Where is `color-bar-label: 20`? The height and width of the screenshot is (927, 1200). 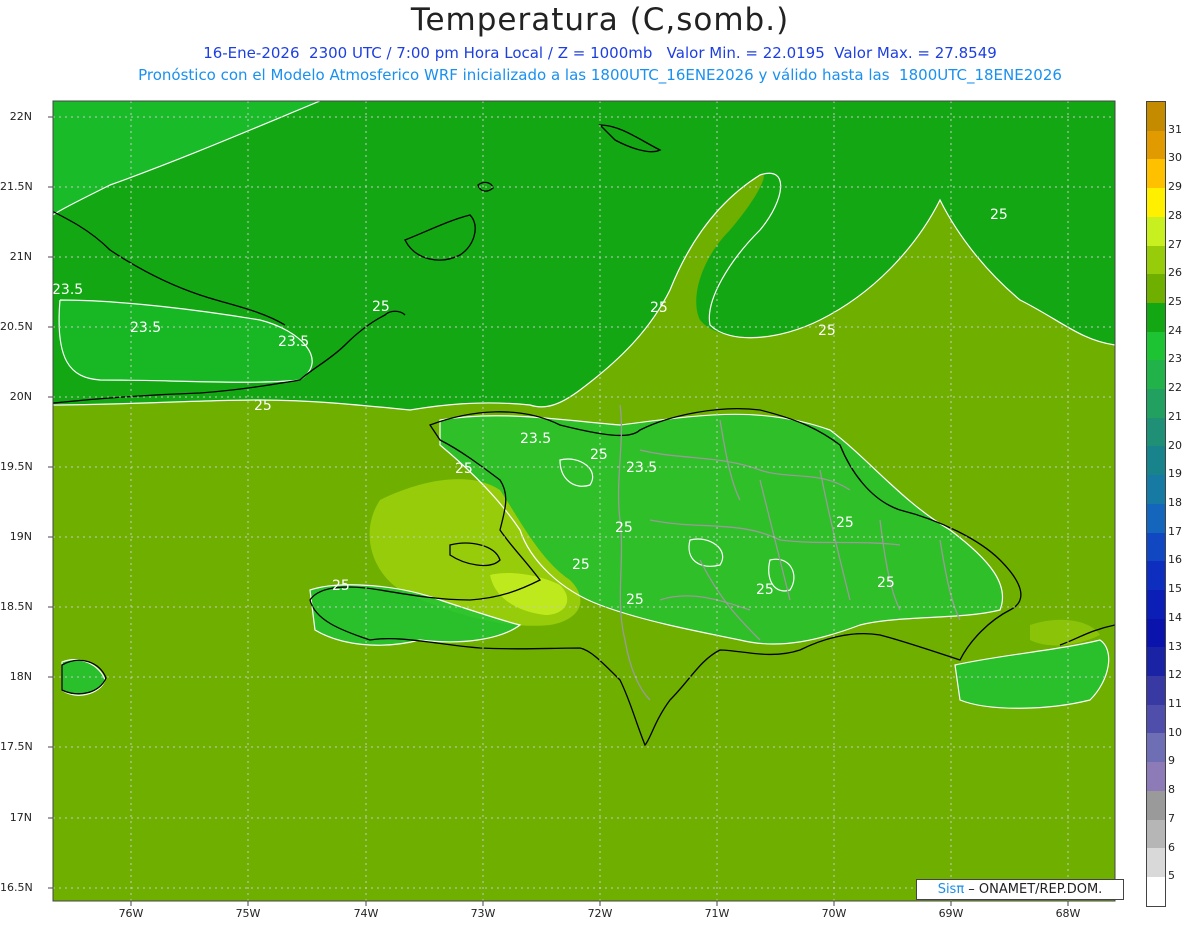
color-bar-label: 20 is located at coordinates (1175, 445).